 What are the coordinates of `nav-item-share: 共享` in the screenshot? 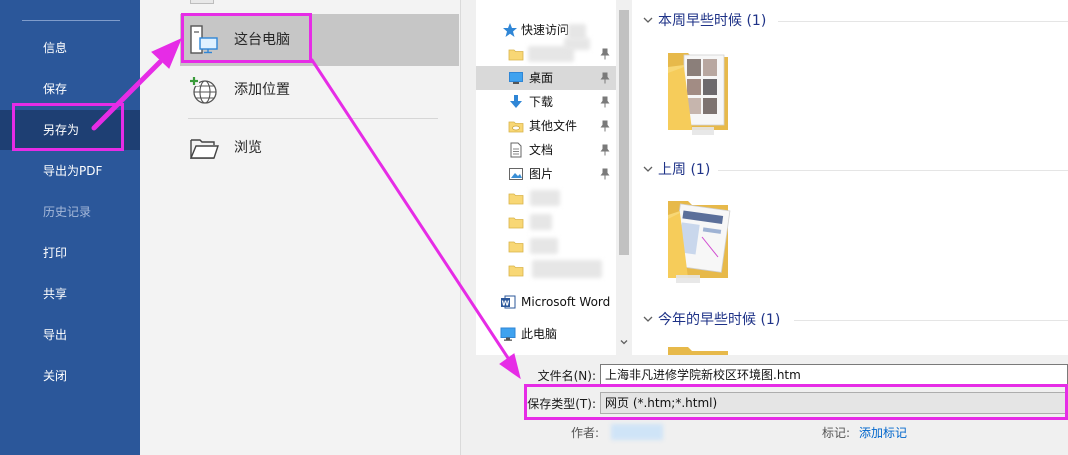 It's located at (70, 294).